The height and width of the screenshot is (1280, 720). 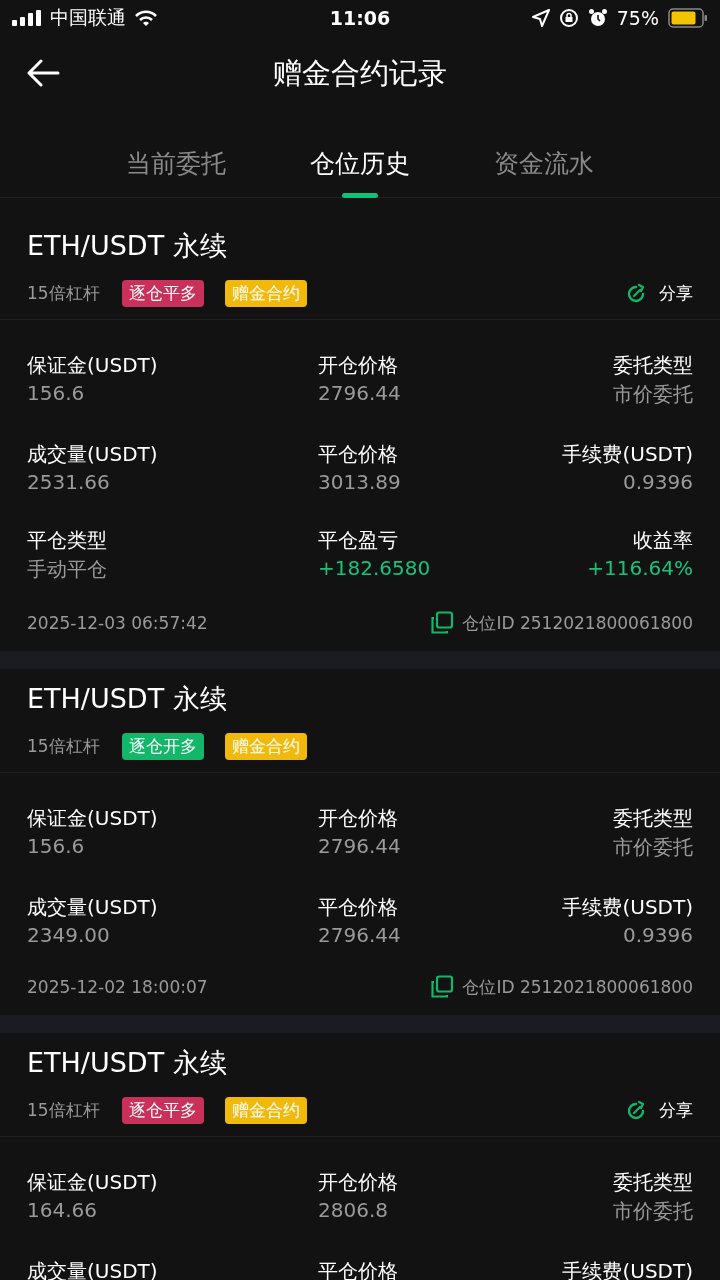 What do you see at coordinates (688, 18) in the screenshot?
I see `battery-icon` at bounding box center [688, 18].